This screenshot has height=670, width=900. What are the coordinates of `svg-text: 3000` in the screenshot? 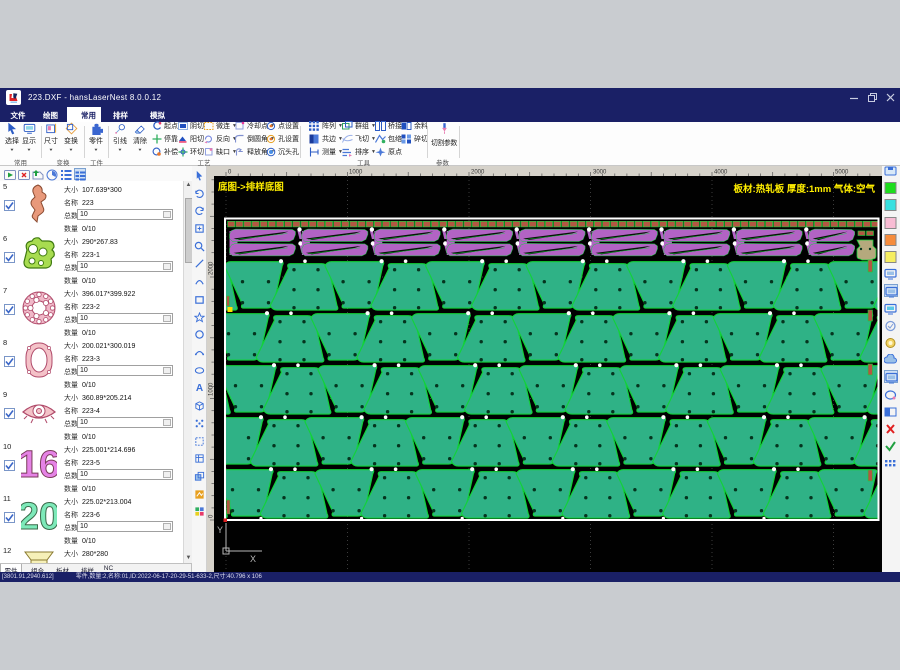 It's located at (600, 173).